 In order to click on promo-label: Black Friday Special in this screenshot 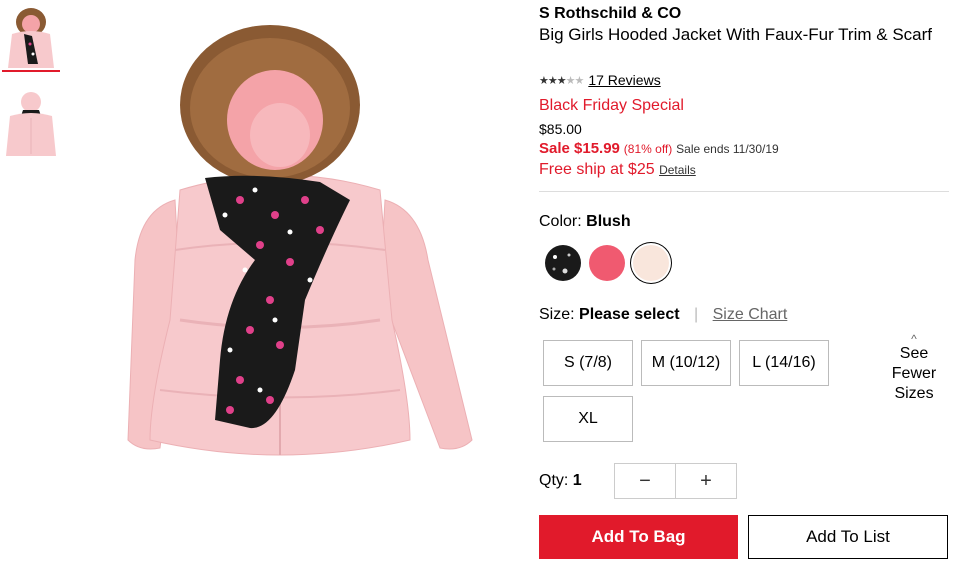, I will do `click(611, 105)`.